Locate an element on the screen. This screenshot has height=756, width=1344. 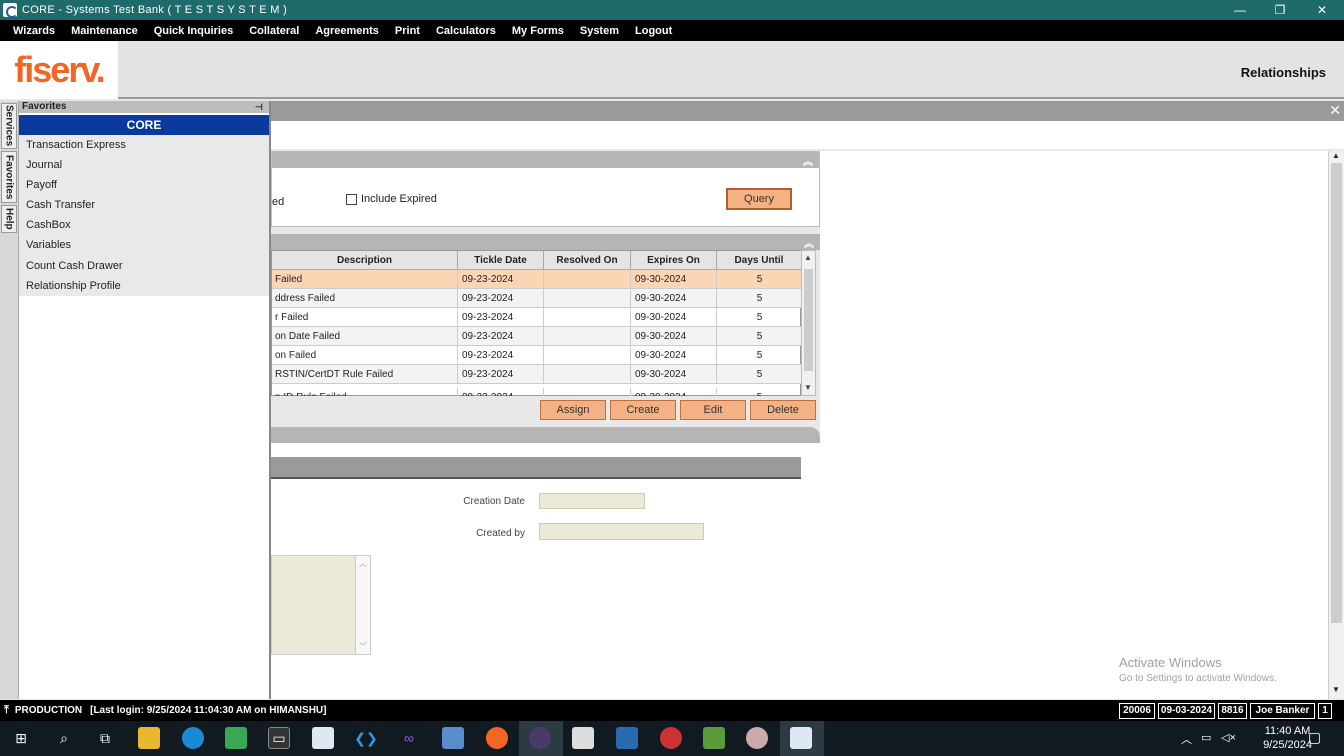
menu-maintenance: Maintenance is located at coordinates (104, 31).